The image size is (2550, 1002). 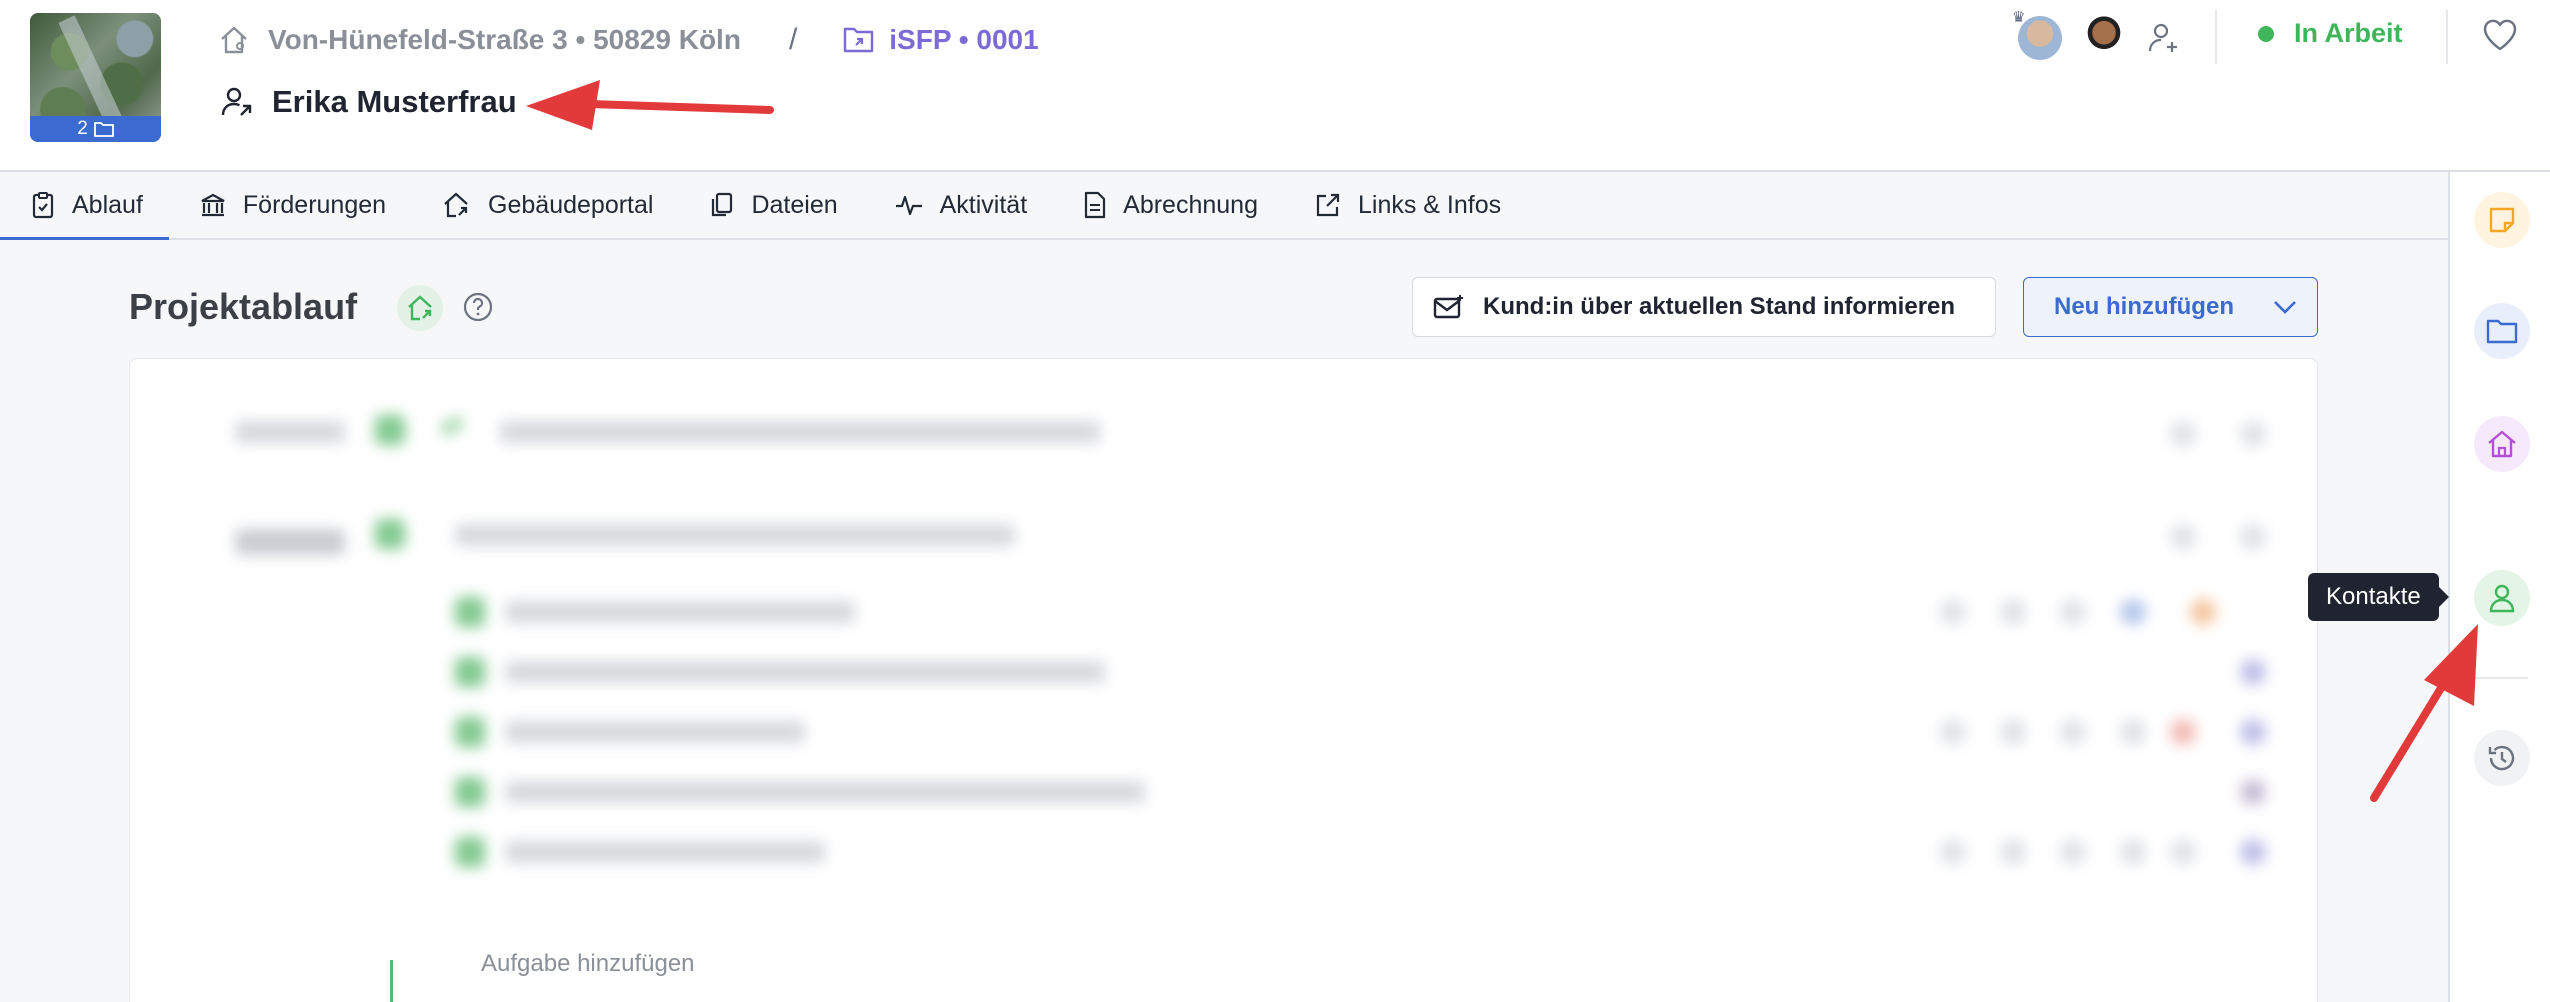 I want to click on contacts-button, so click(x=2502, y=598).